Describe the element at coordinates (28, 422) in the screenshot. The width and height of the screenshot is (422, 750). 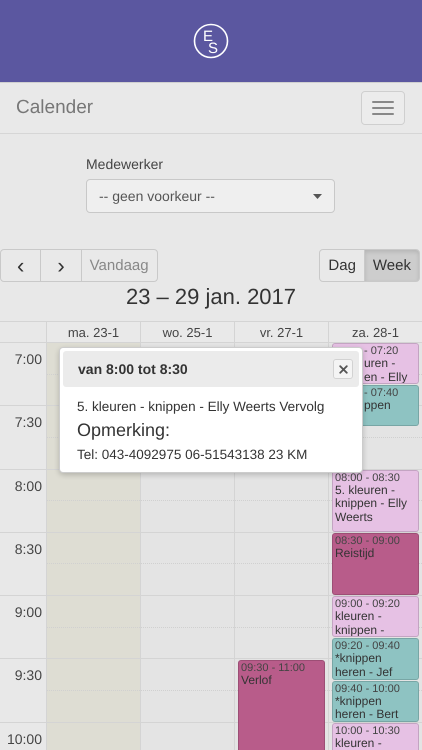
I see `time-label: 7:30` at that location.